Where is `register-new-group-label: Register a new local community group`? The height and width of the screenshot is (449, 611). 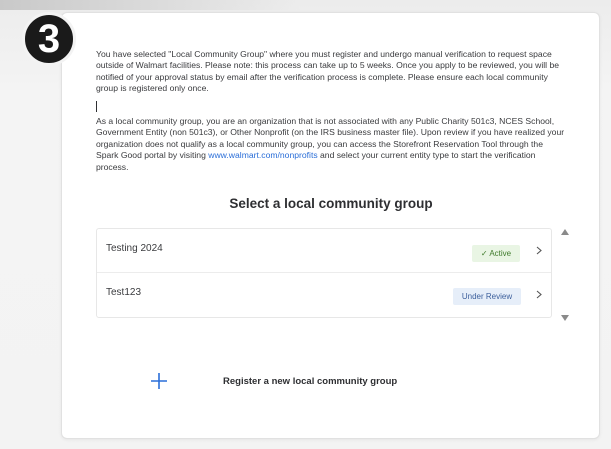 register-new-group-label: Register a new local community group is located at coordinates (310, 381).